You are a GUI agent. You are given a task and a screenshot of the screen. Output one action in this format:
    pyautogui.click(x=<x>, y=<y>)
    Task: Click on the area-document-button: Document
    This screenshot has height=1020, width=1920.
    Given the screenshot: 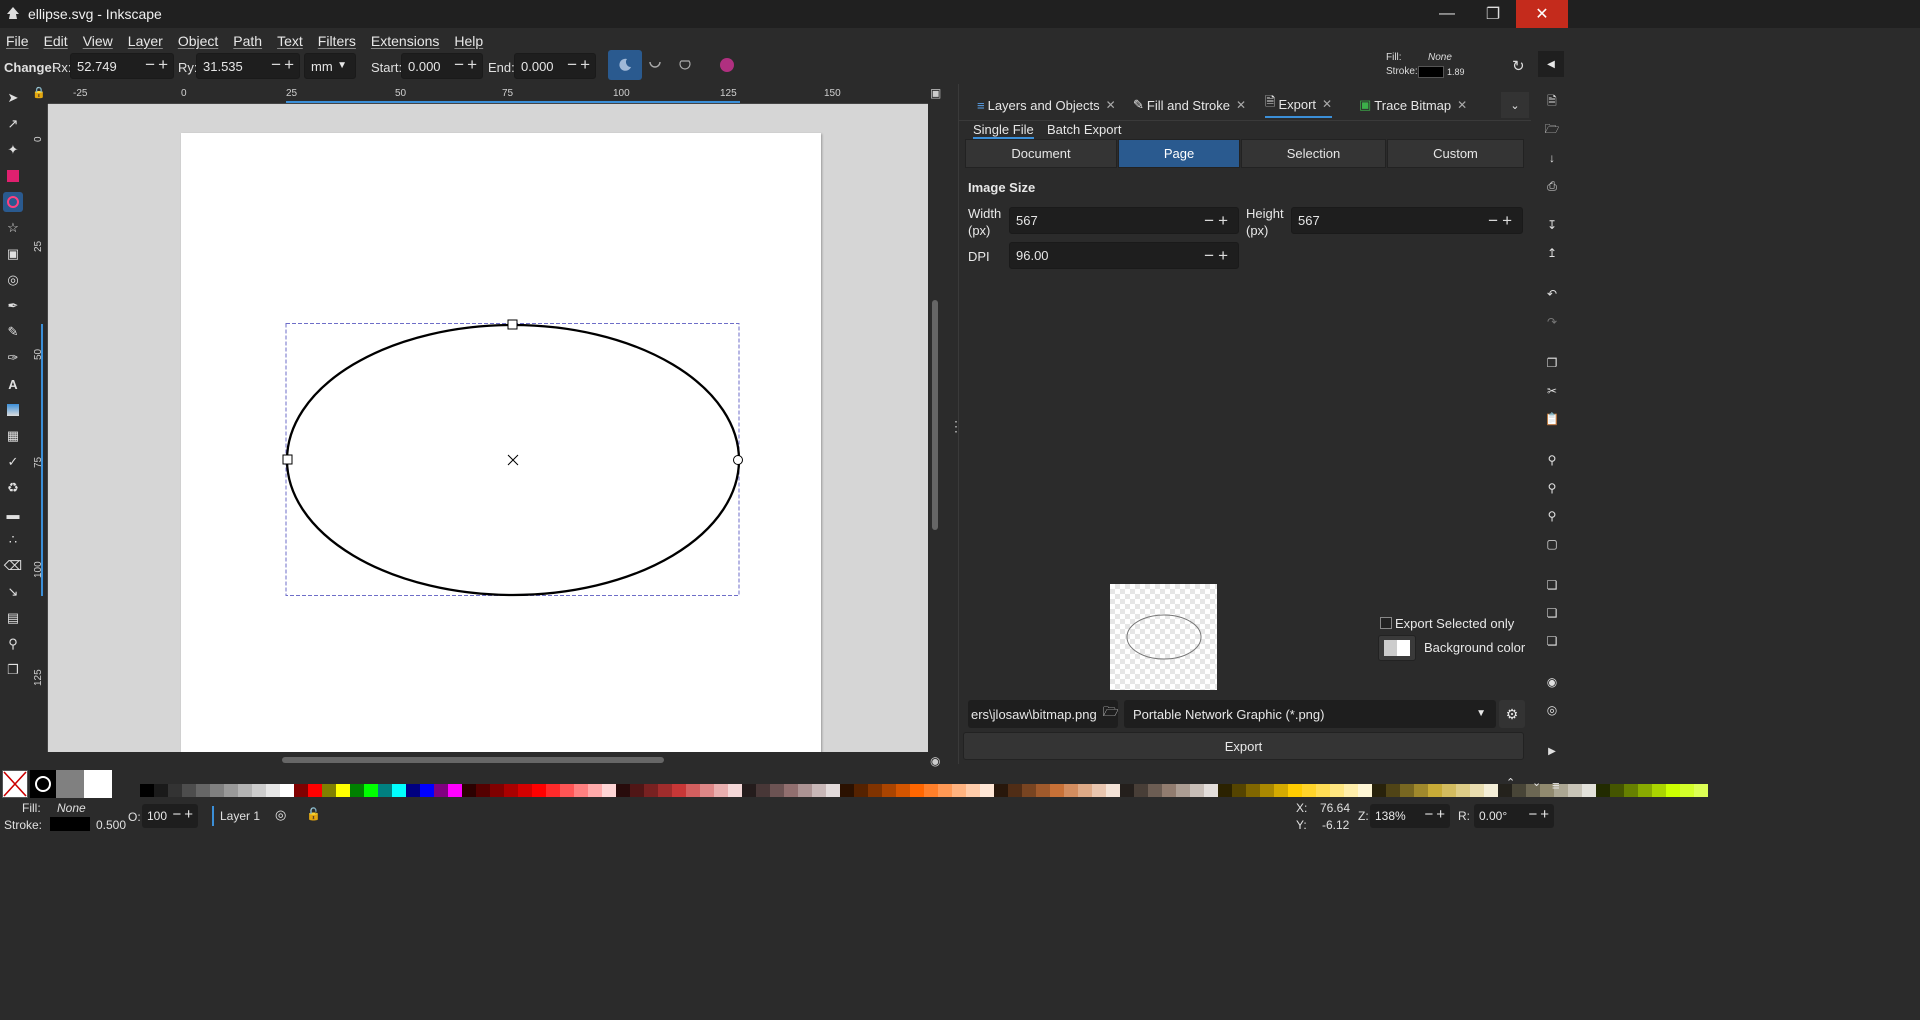 What is the action you would take?
    pyautogui.click(x=1041, y=153)
    